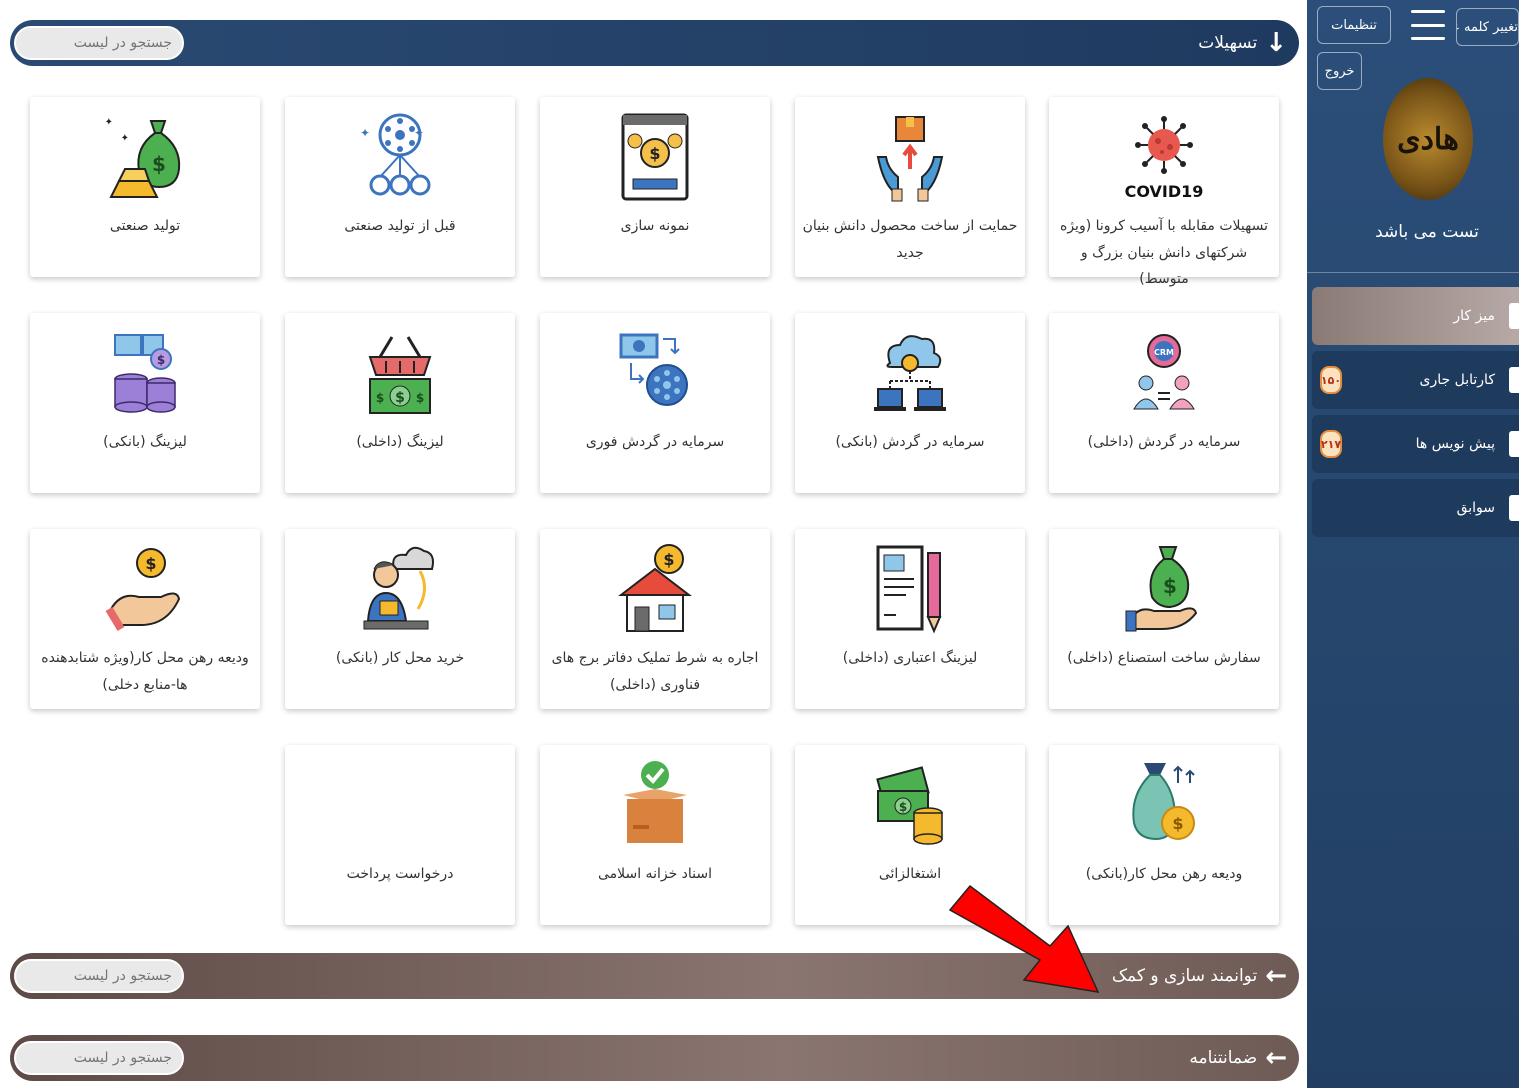 Image resolution: width=1519 pixels, height=1088 pixels. Describe the element at coordinates (910, 155) in the screenshot. I see `product-hands-icon` at that location.